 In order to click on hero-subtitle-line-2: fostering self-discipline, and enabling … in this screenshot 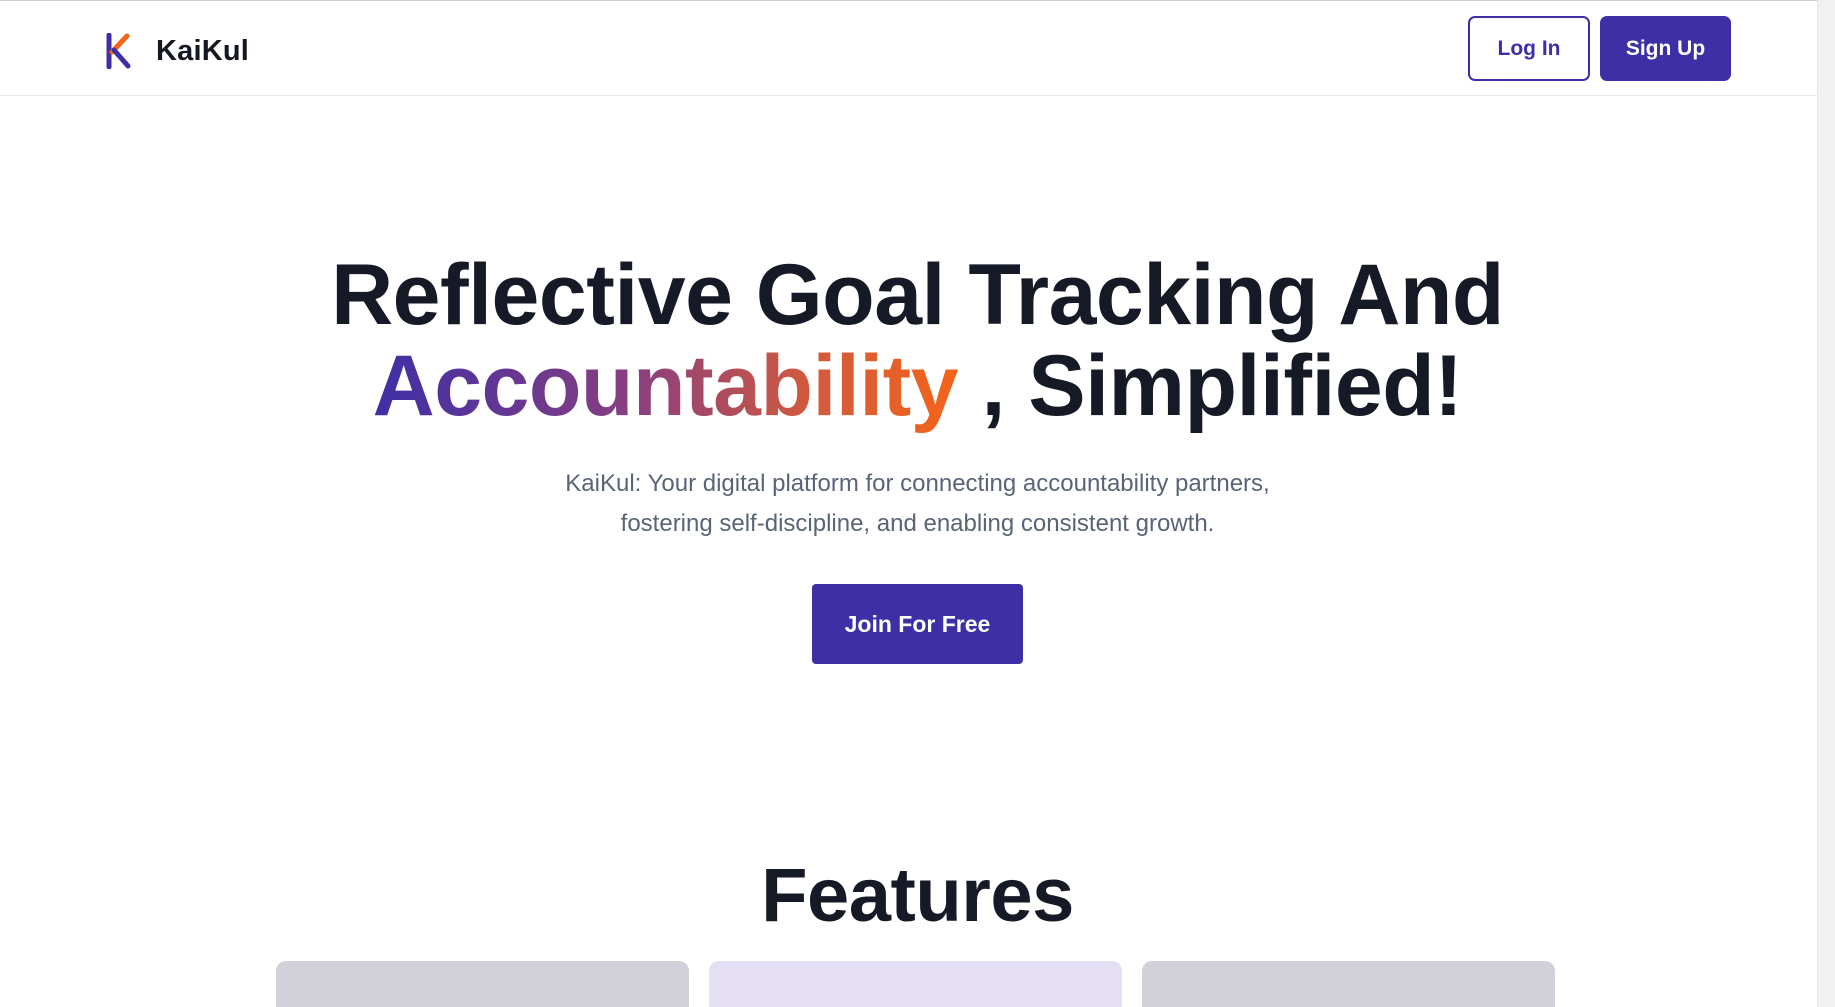, I will do `click(917, 523)`.